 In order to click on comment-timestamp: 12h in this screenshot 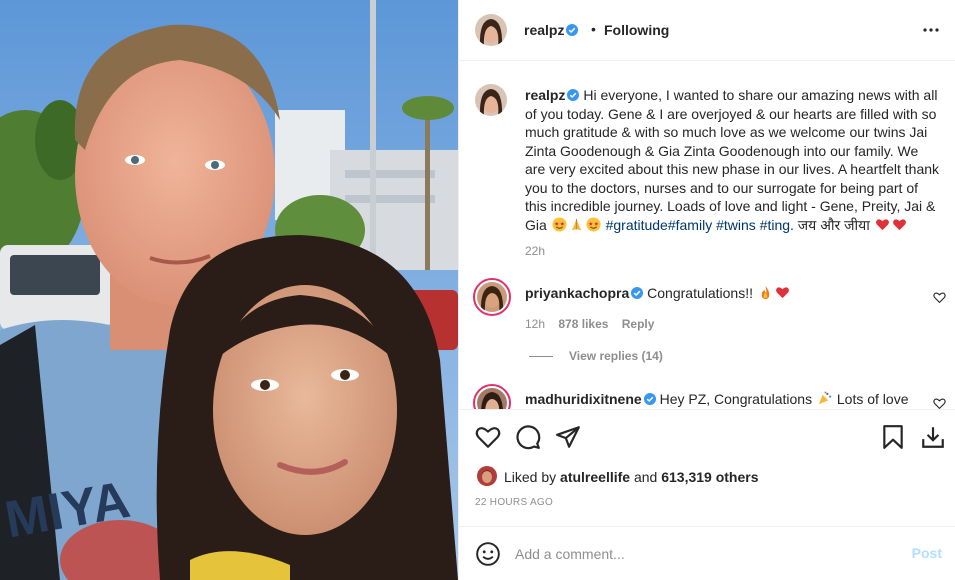, I will do `click(535, 324)`.